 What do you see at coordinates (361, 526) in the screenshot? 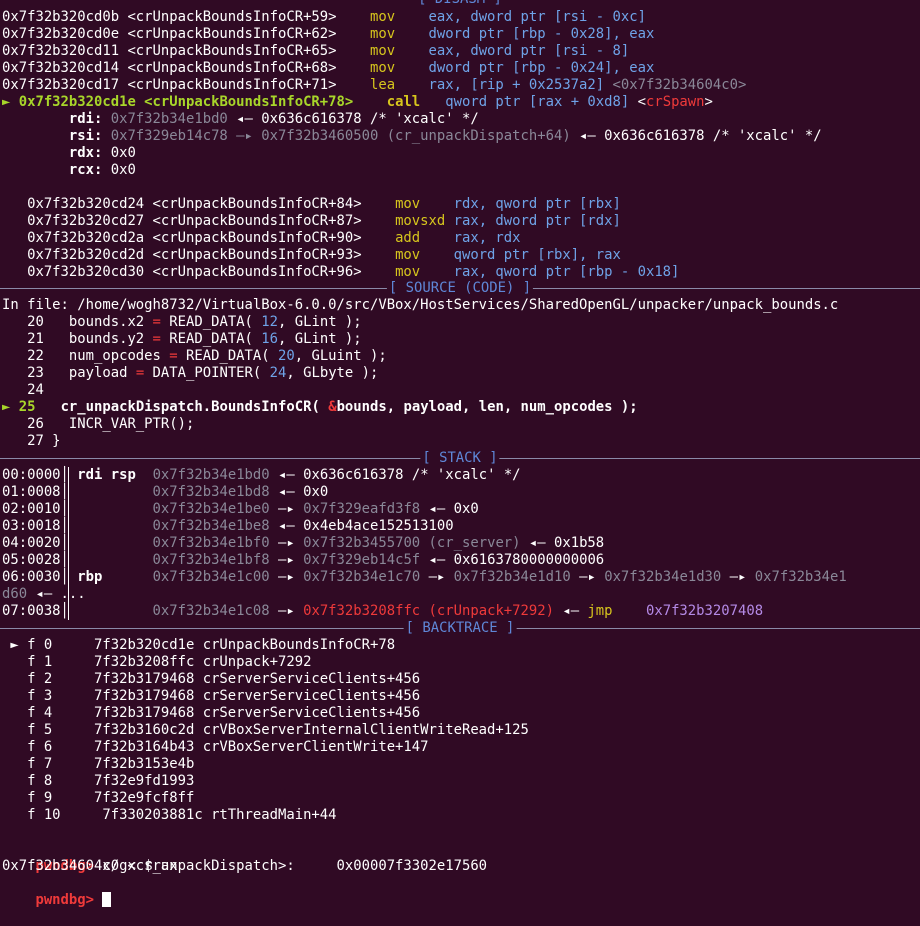
I see `stack-segment: ◂— 0x4eb4ace152513100` at bounding box center [361, 526].